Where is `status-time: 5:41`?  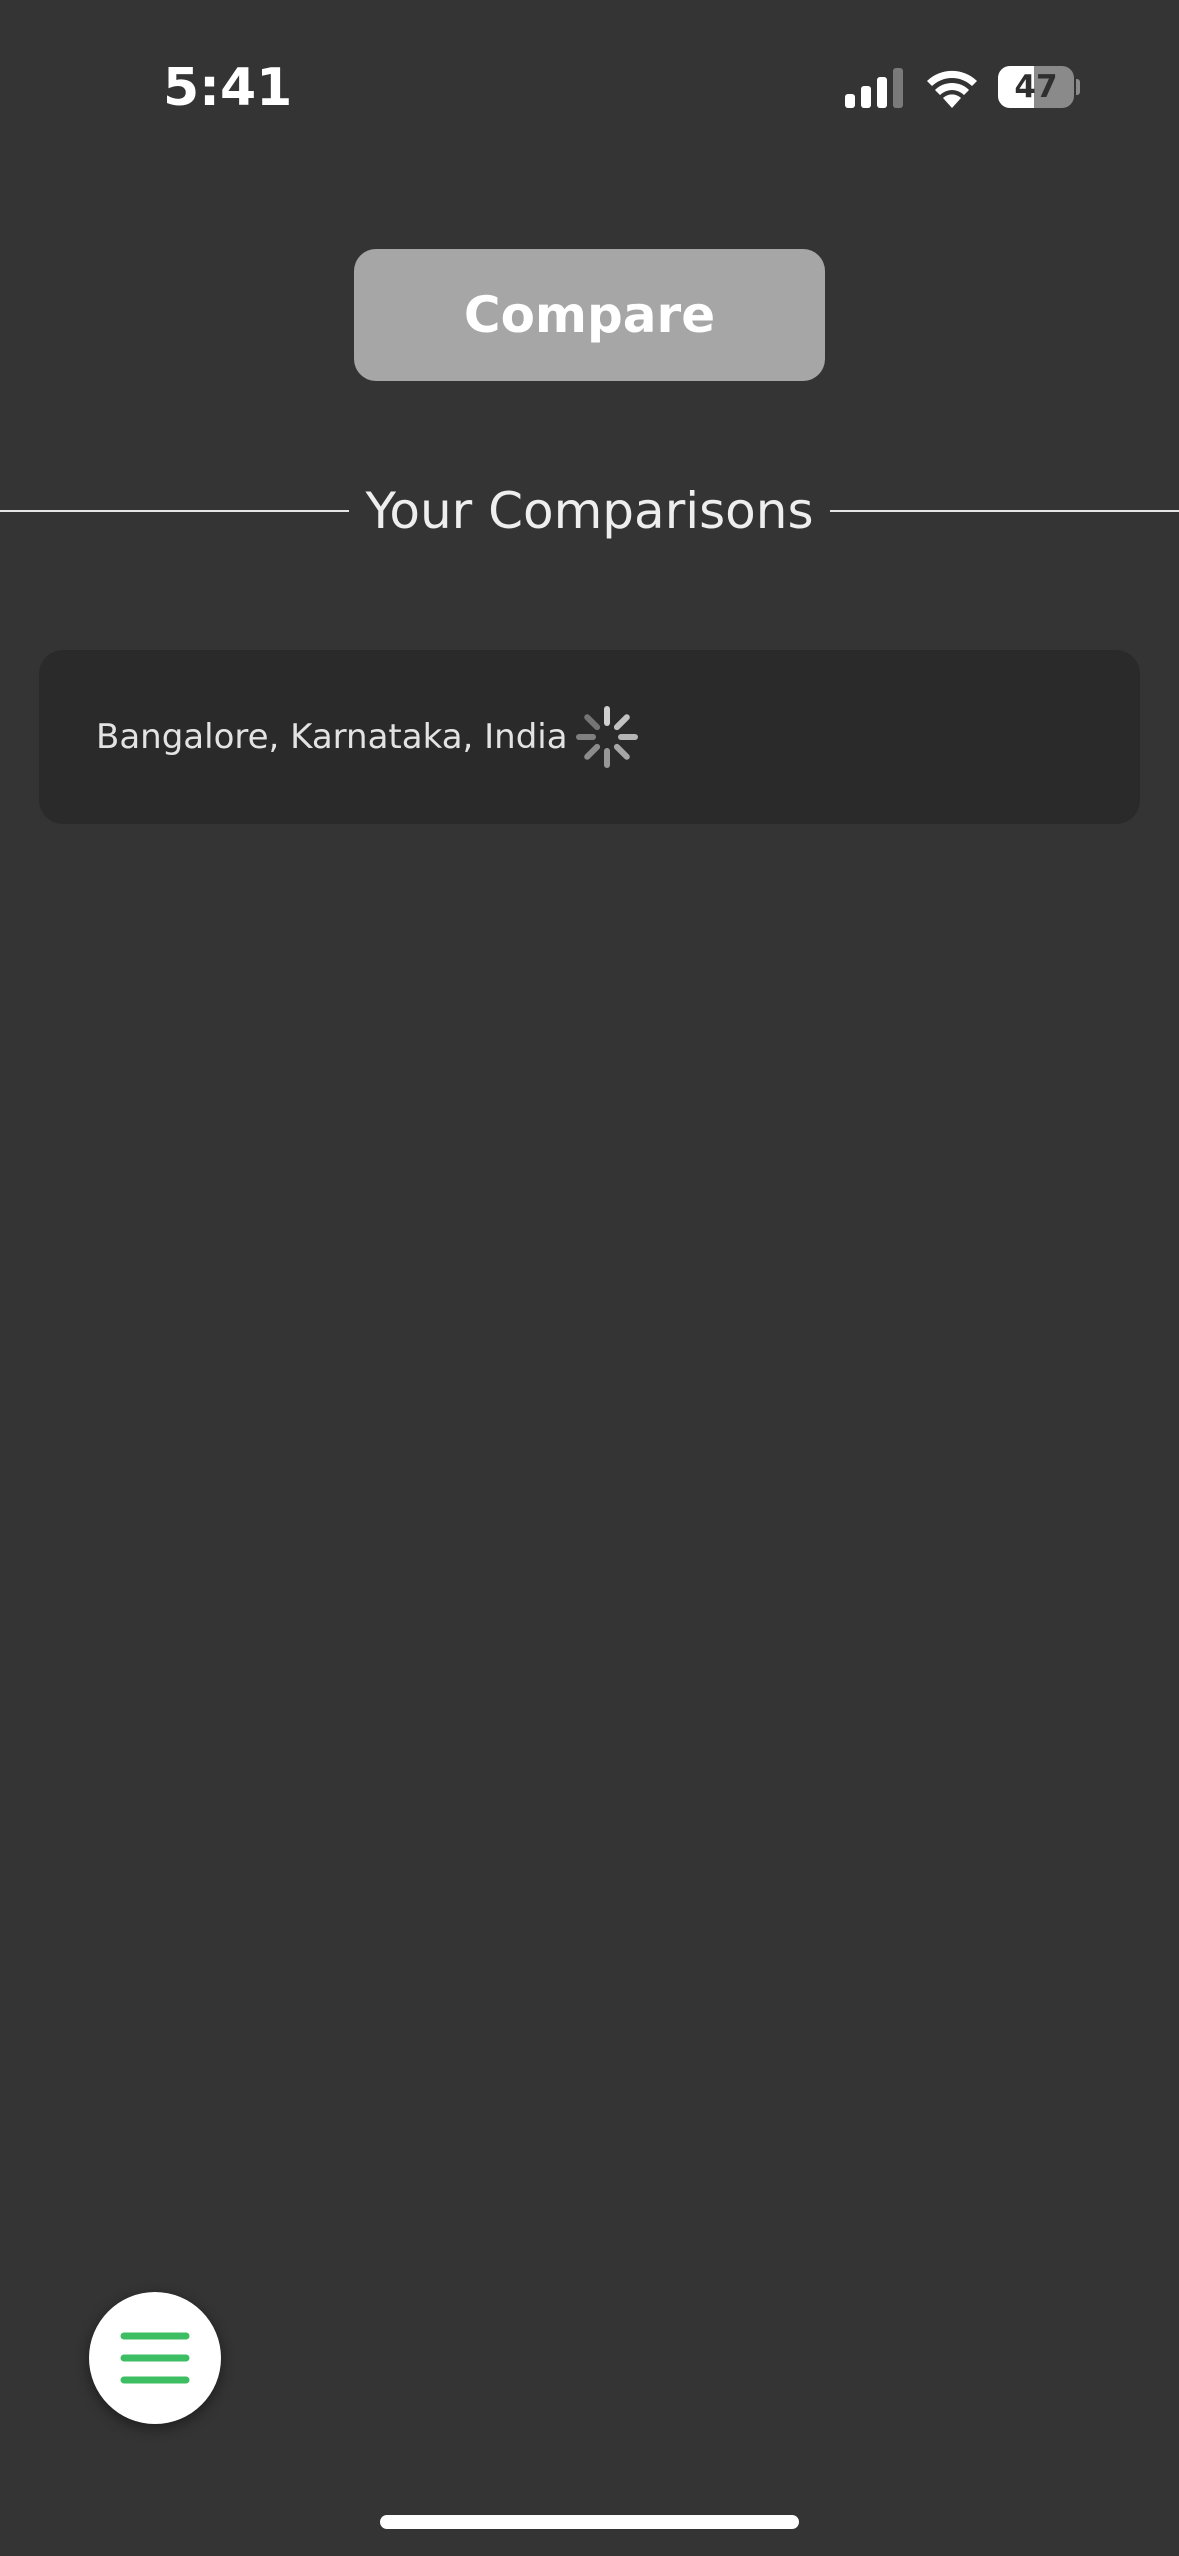 status-time: 5:41 is located at coordinates (228, 88).